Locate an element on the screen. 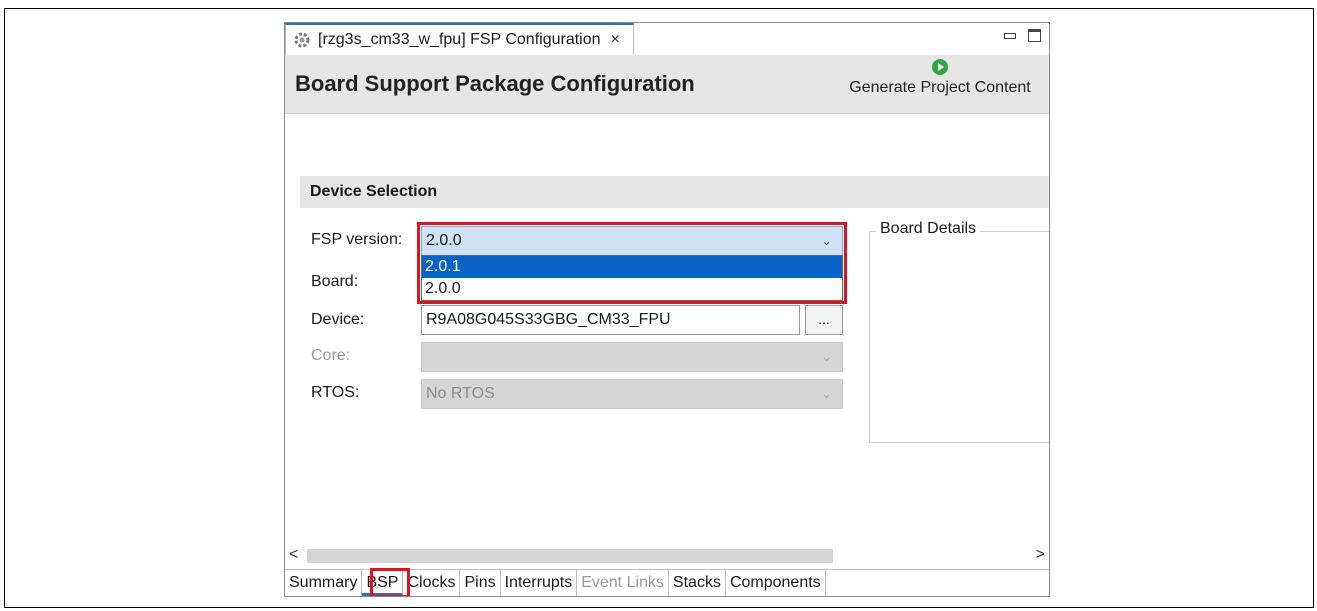 The height and width of the screenshot is (611, 1317). editor-tab: [rzg3s_cm33_w_fpu] FSP Configuration × is located at coordinates (459, 39).